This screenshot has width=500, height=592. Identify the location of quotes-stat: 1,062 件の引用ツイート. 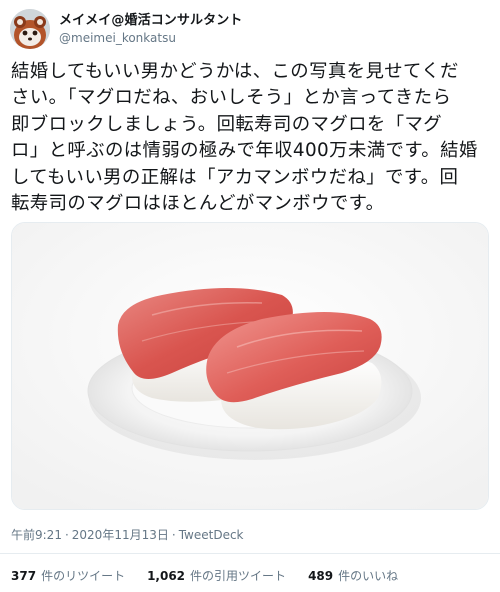
(216, 576).